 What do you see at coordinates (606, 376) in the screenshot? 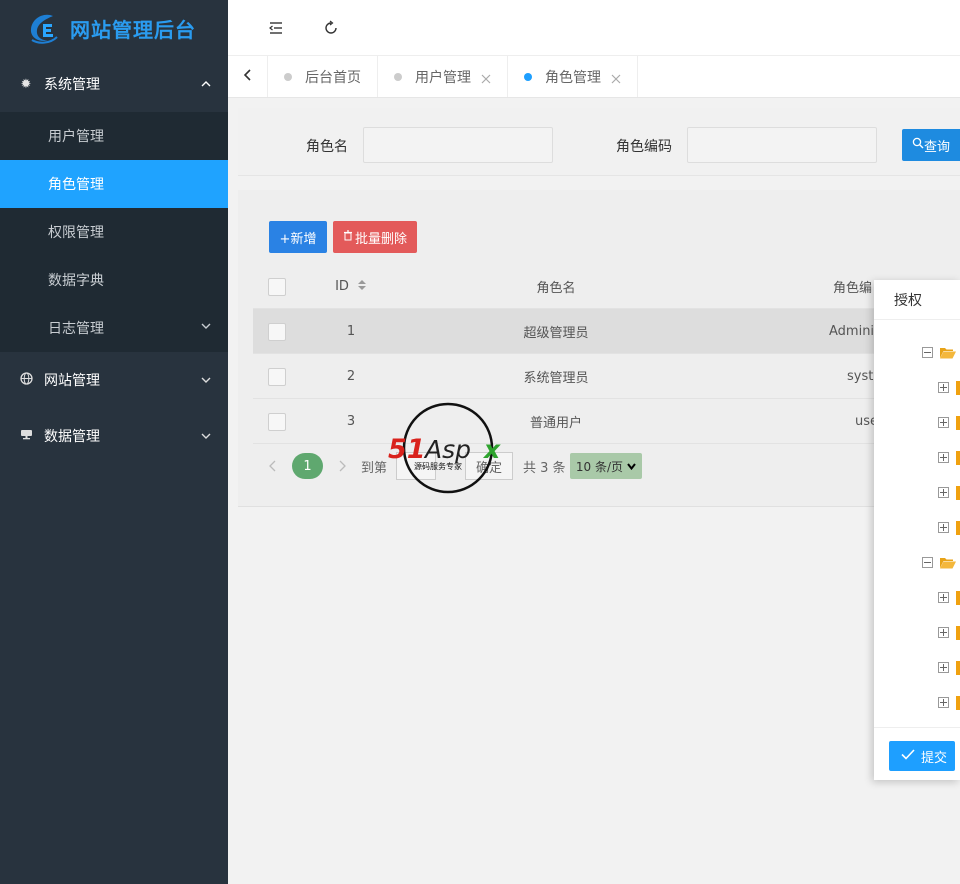
I see `table-row: 2 系统管理员 syste` at bounding box center [606, 376].